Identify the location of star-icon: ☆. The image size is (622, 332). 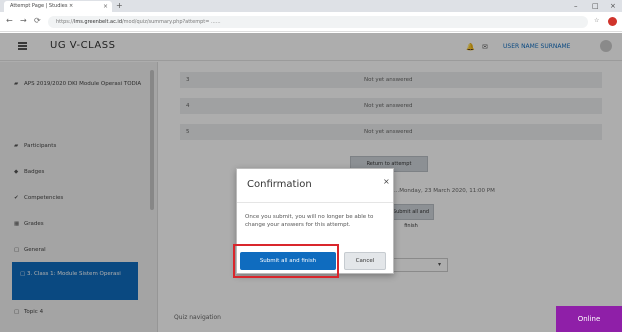
(596, 20).